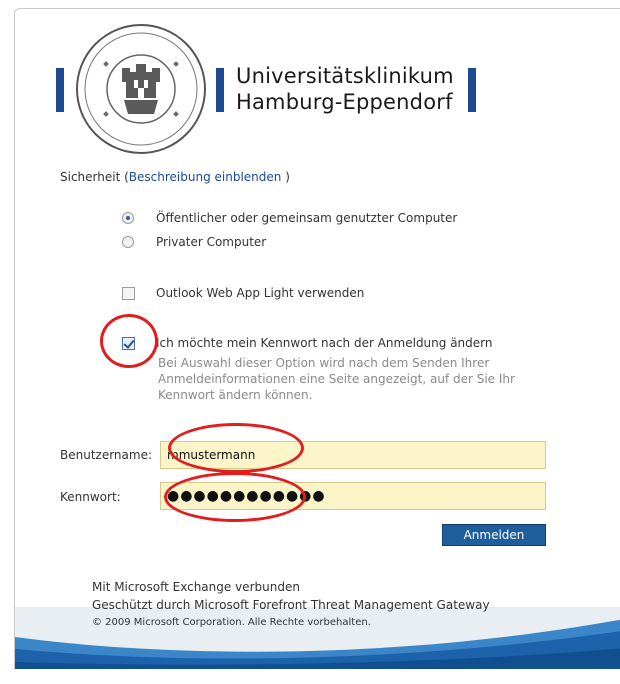 Image resolution: width=620 pixels, height=684 pixels. What do you see at coordinates (353, 496) in the screenshot?
I see `password-input: ●●●●●●●●●●●●` at bounding box center [353, 496].